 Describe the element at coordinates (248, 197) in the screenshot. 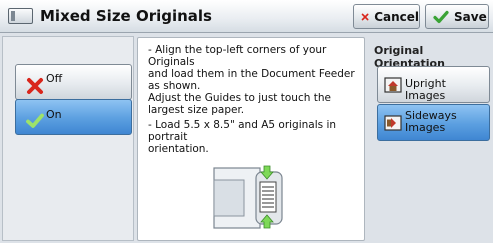

I see `document-feeder-illustration` at that location.